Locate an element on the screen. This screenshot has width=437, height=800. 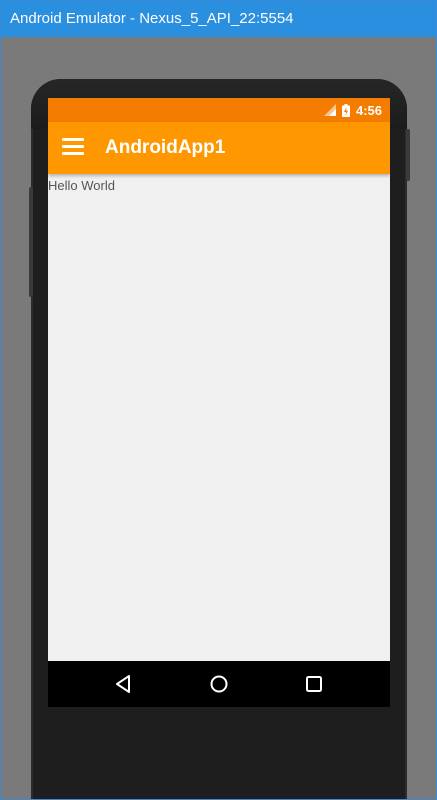
signal-icon is located at coordinates (329, 110).